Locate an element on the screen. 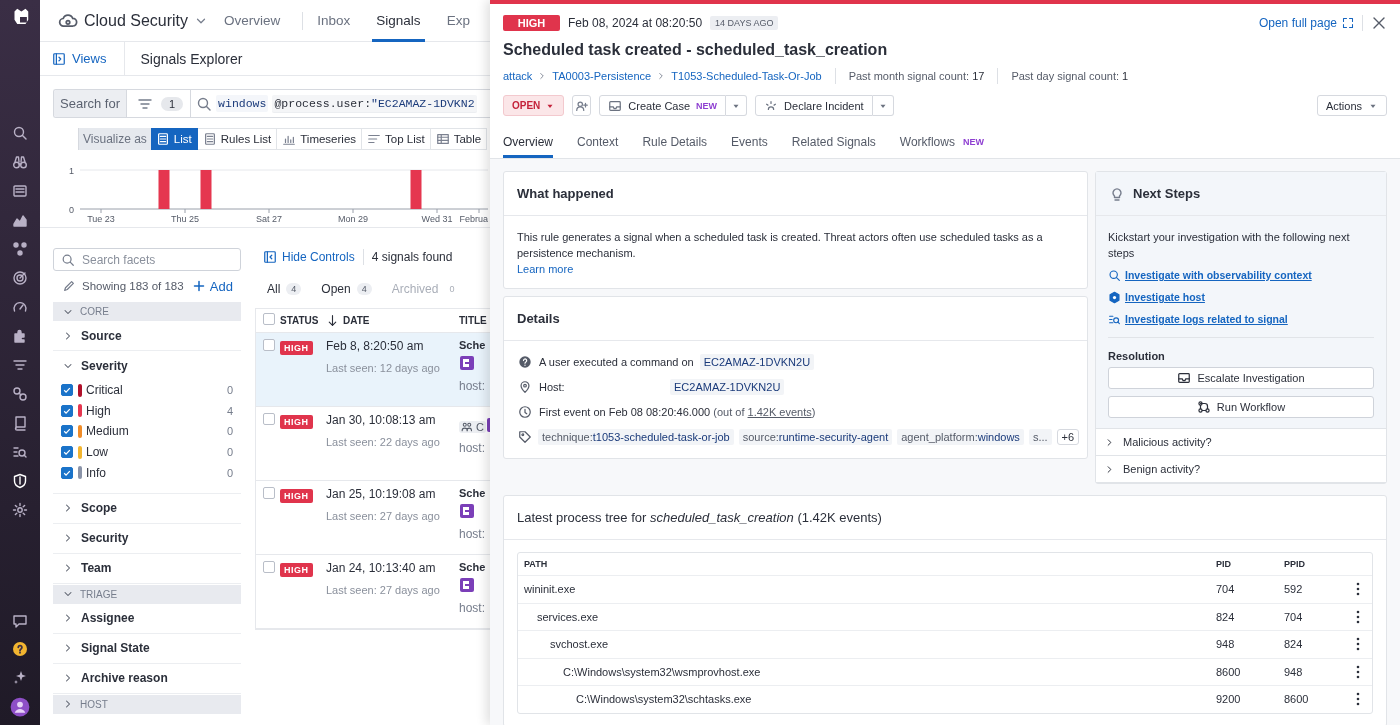  assign-button is located at coordinates (582, 105).